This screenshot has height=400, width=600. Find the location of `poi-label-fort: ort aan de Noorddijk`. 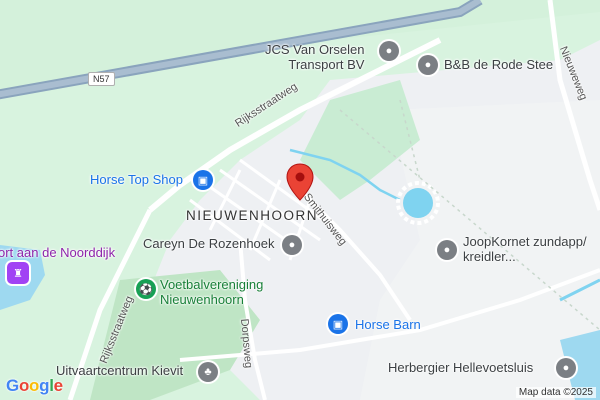

poi-label-fort: ort aan de Noorddijk is located at coordinates (57, 252).